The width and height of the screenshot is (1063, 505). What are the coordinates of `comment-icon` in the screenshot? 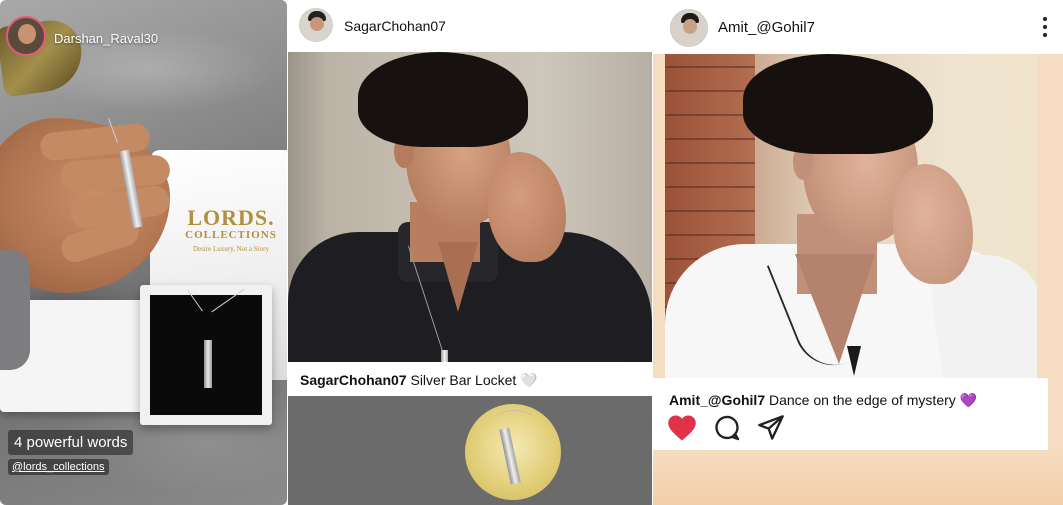 It's located at (727, 428).